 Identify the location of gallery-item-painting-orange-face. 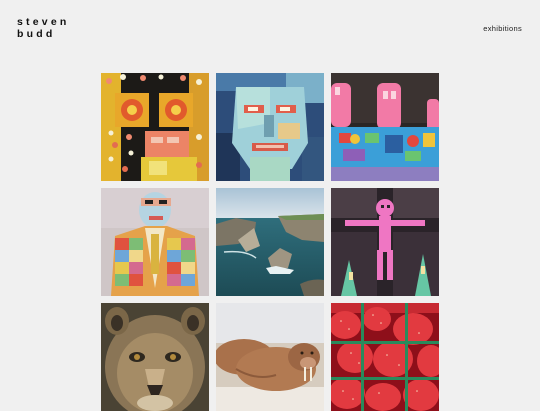
(155, 127).